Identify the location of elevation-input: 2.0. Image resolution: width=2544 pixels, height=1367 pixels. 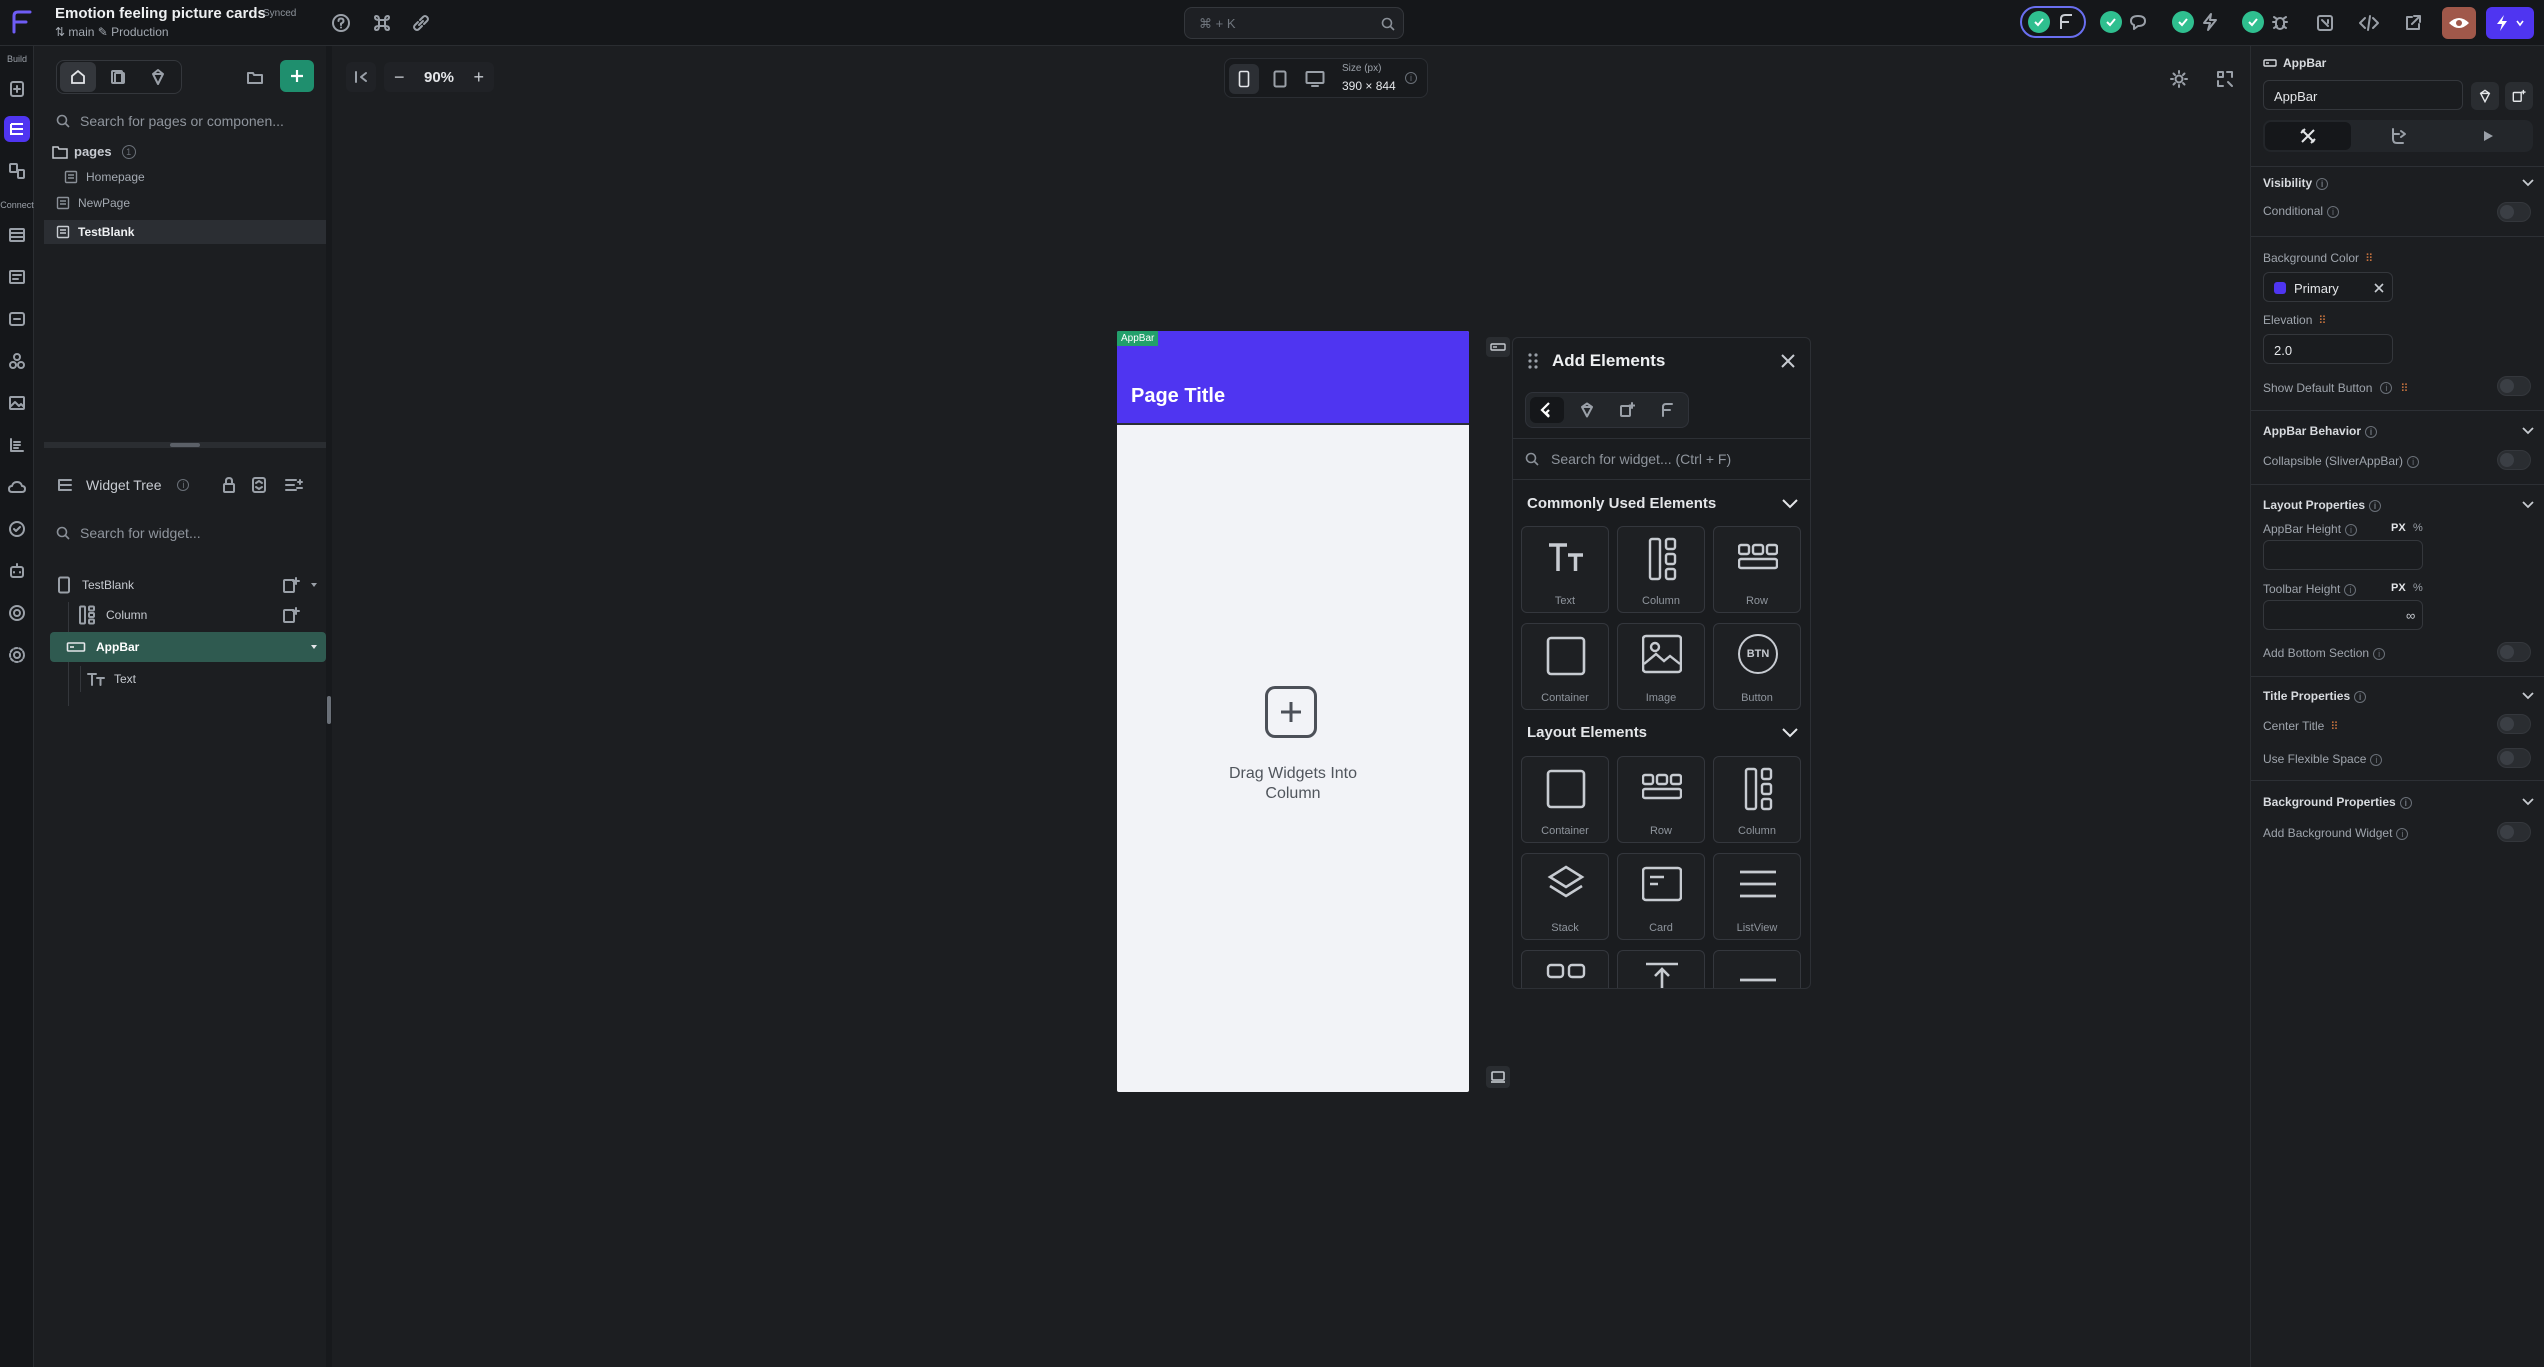
(2328, 349).